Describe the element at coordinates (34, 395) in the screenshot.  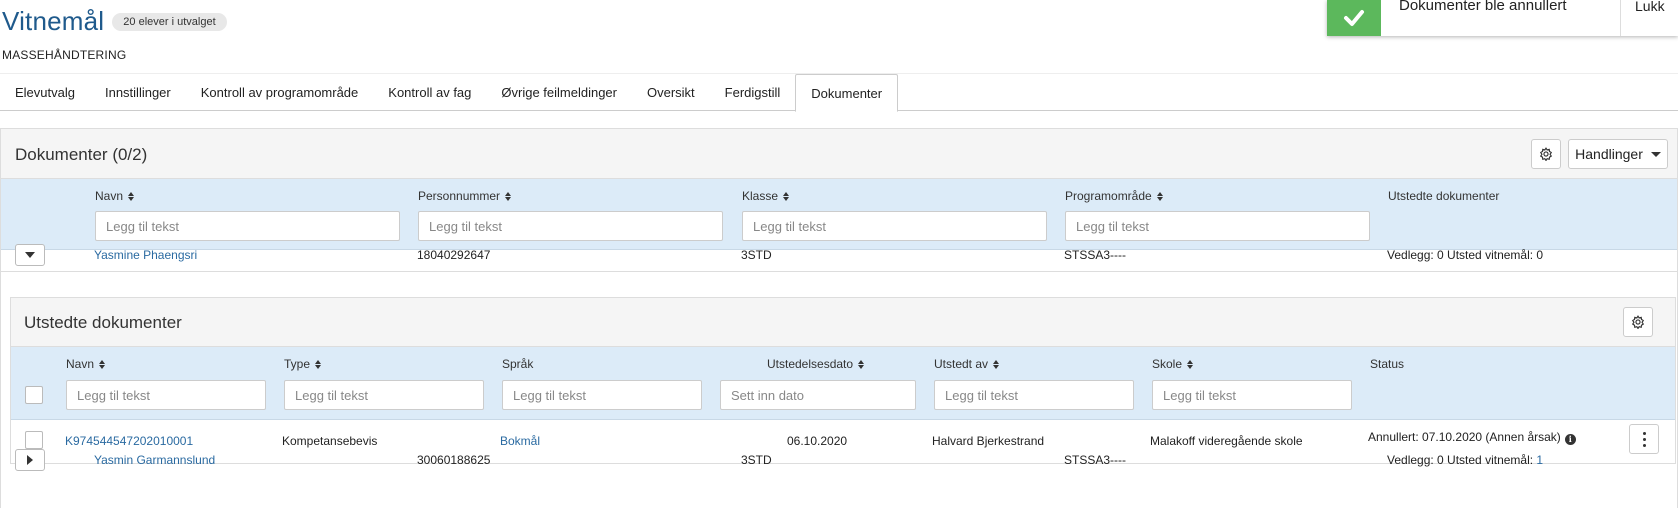
I see `select-all-checkbox` at that location.